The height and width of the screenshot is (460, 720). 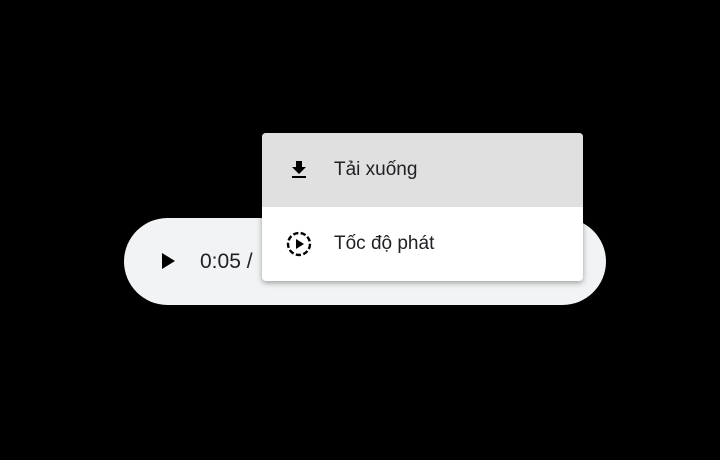 I want to click on playback-speed-icon, so click(x=299, y=244).